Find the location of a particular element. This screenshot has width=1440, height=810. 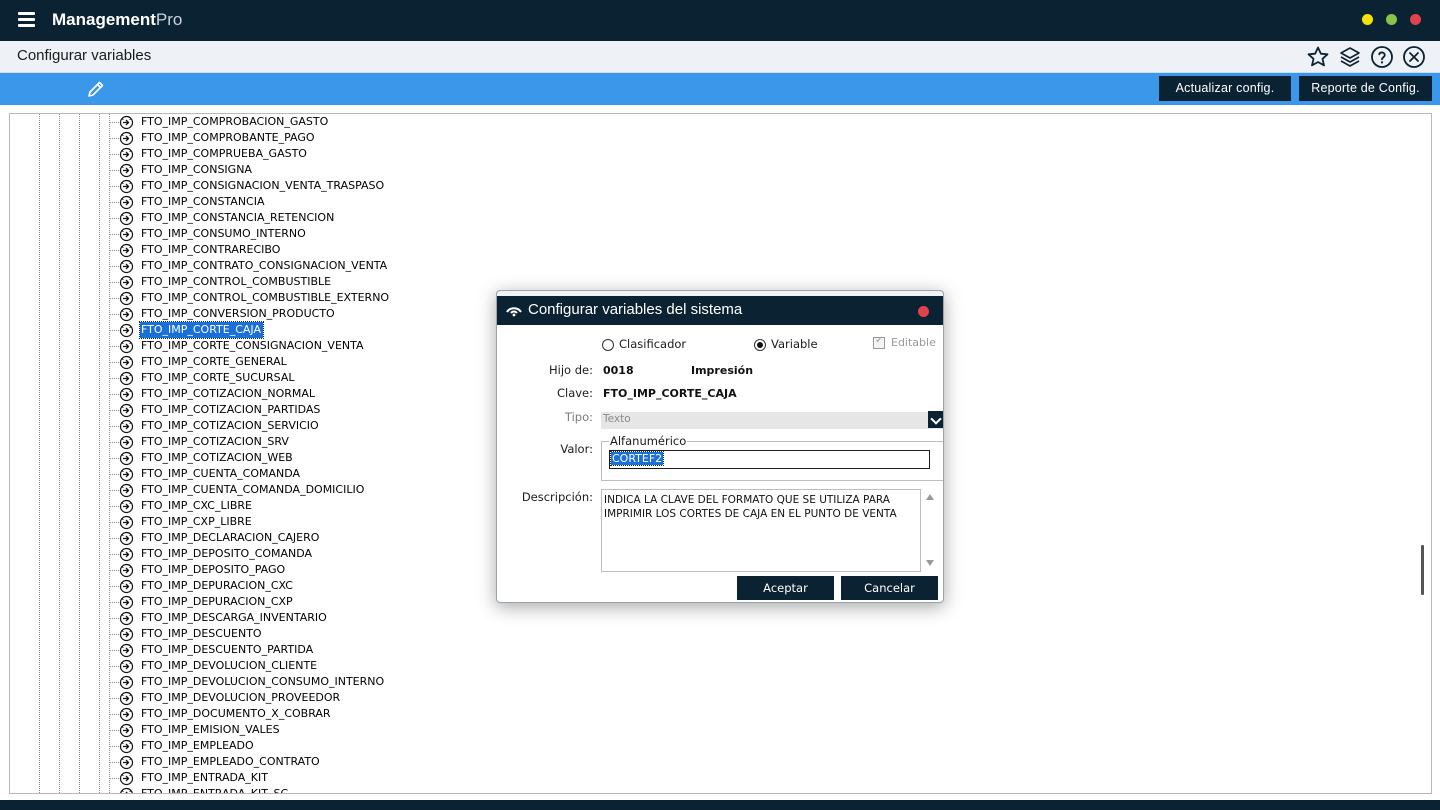

hijo-code: 0018 is located at coordinates (618, 370).